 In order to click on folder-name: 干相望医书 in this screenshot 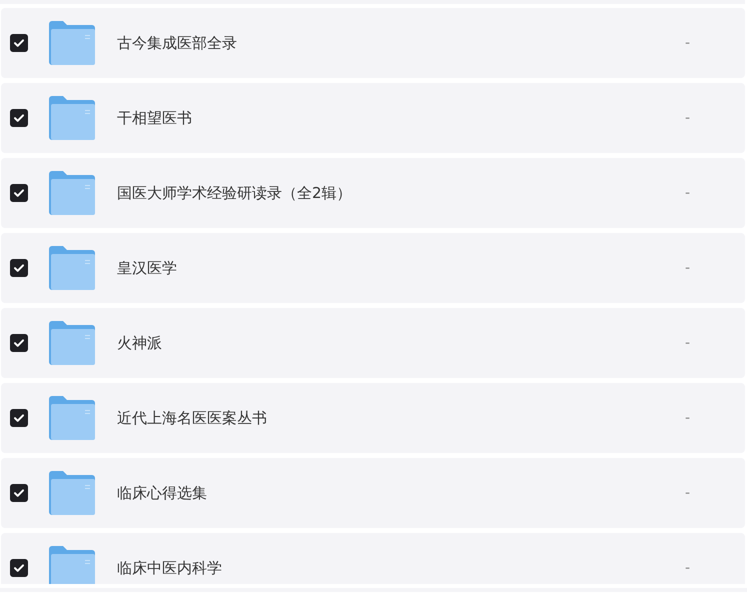, I will do `click(155, 118)`.